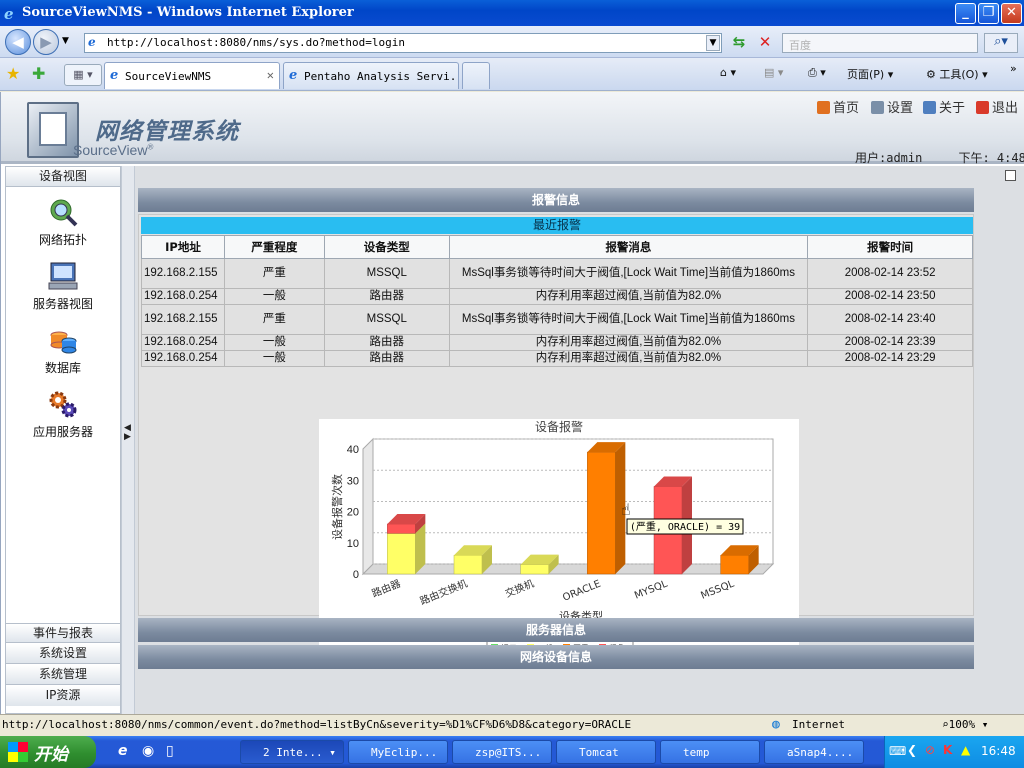 The image size is (1024, 768). Describe the element at coordinates (274, 358) in the screenshot. I see `cell-severity: 一般` at that location.